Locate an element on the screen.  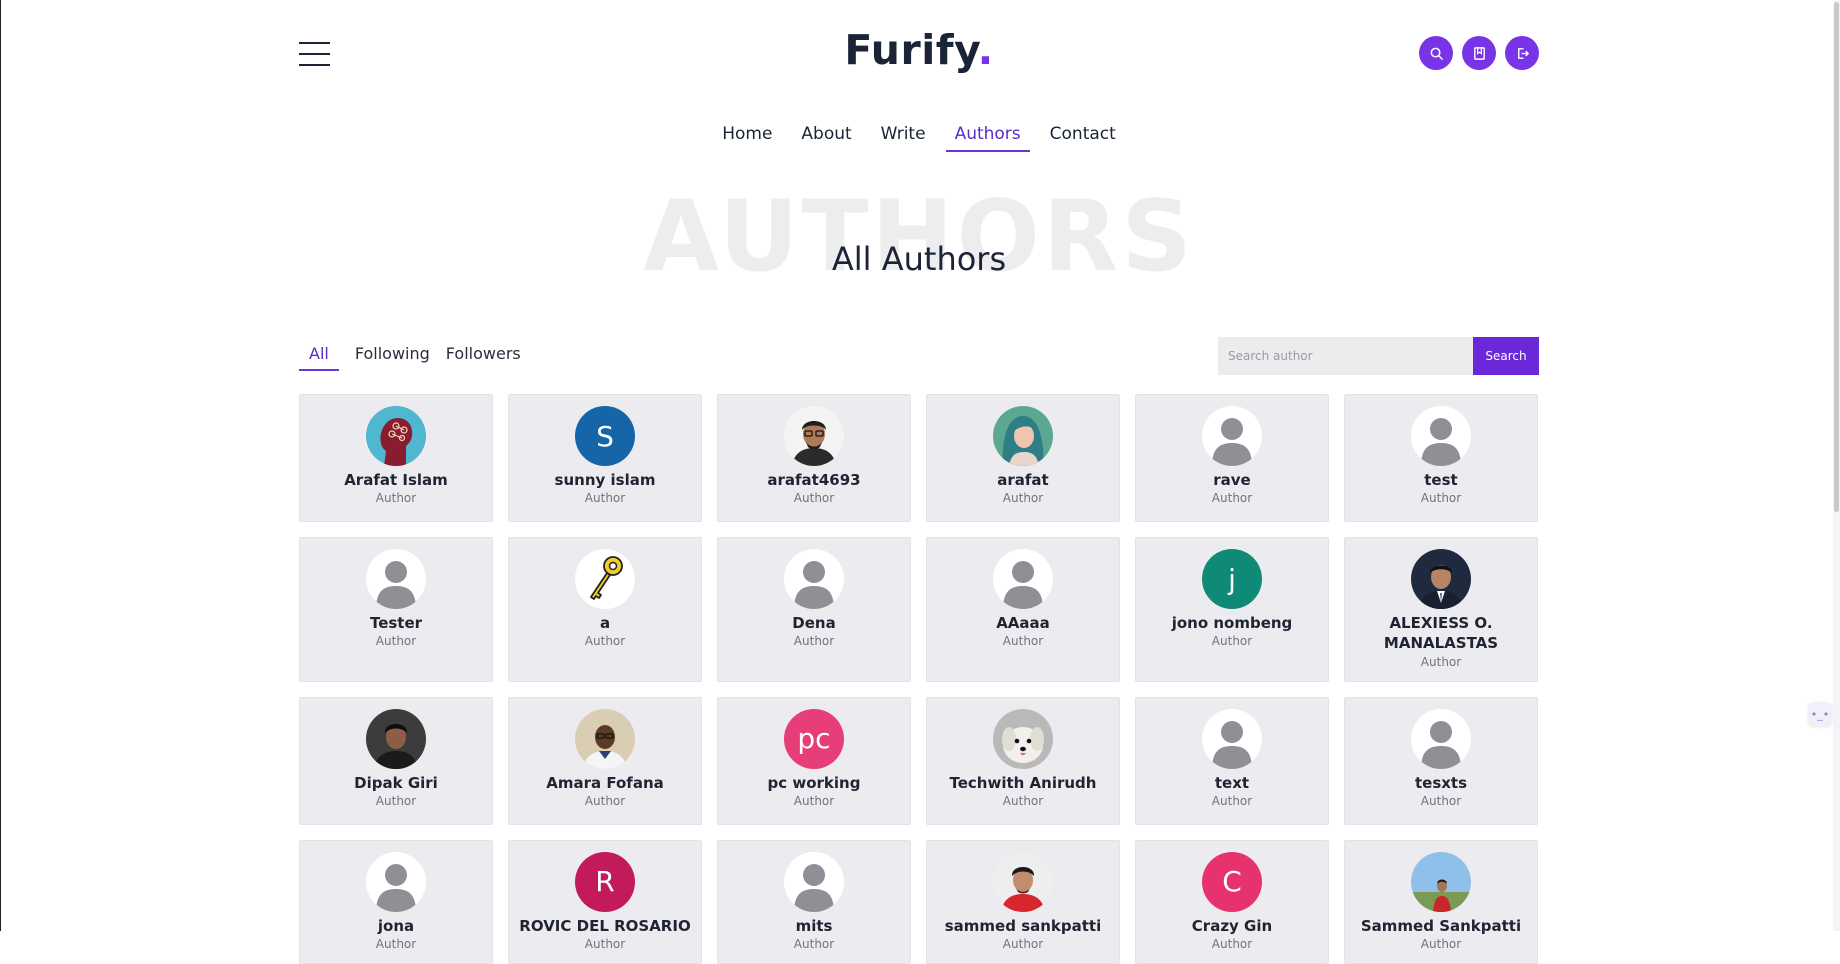
nav-home: Home is located at coordinates (747, 137).